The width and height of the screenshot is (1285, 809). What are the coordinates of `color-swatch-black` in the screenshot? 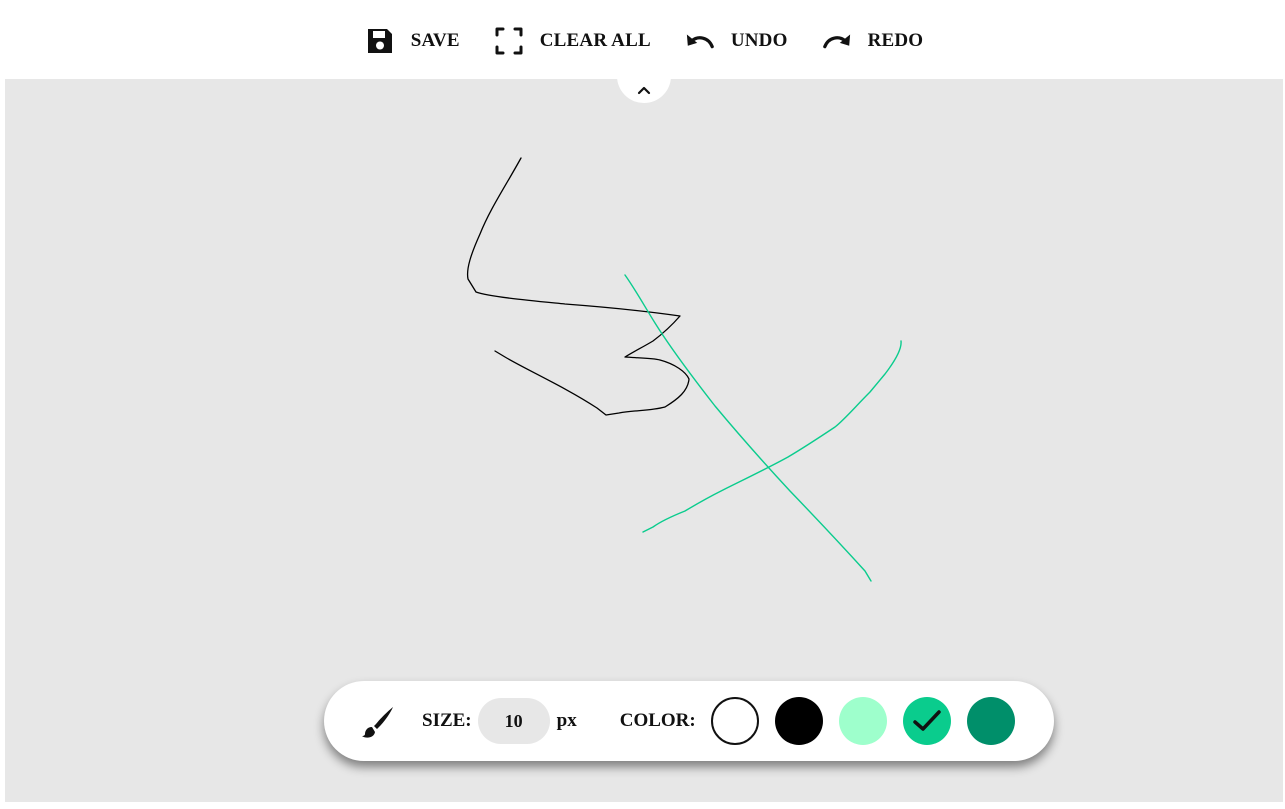 It's located at (798, 721).